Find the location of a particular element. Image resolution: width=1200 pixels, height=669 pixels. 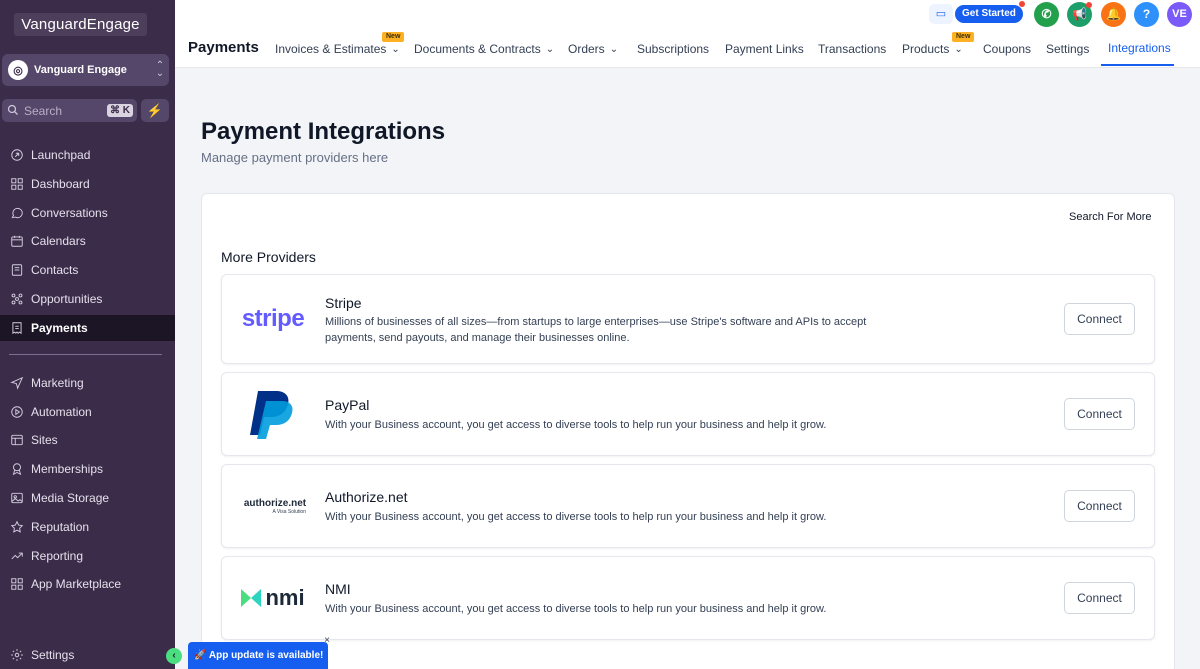

pipeline-icon is located at coordinates (17, 299).